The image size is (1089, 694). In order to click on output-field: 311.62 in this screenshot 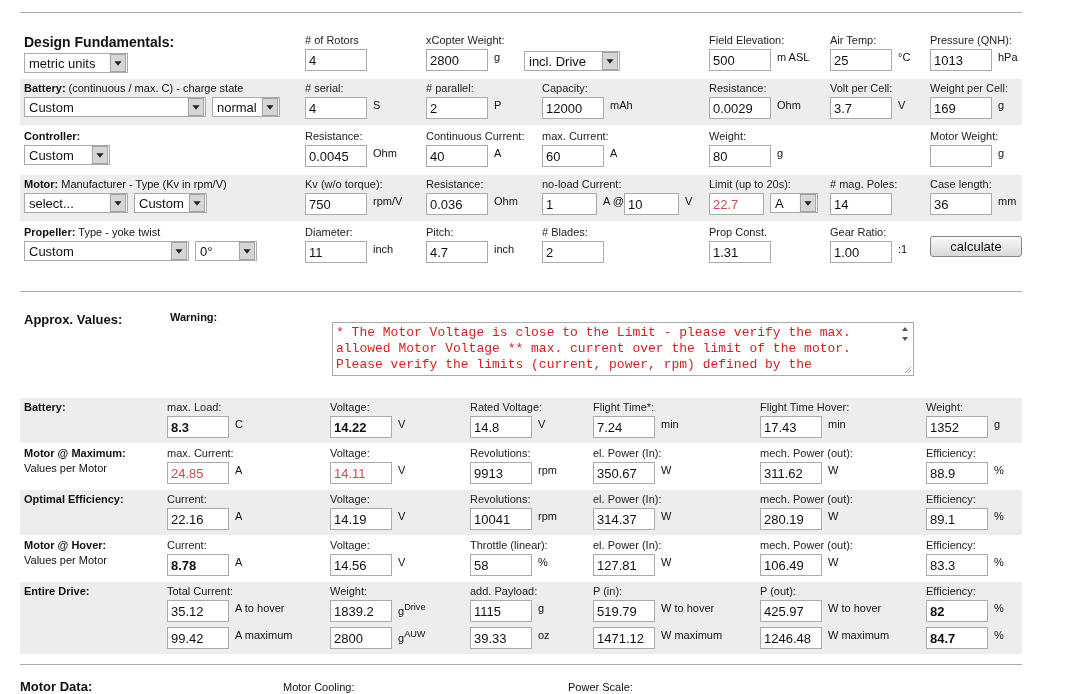, I will do `click(791, 473)`.